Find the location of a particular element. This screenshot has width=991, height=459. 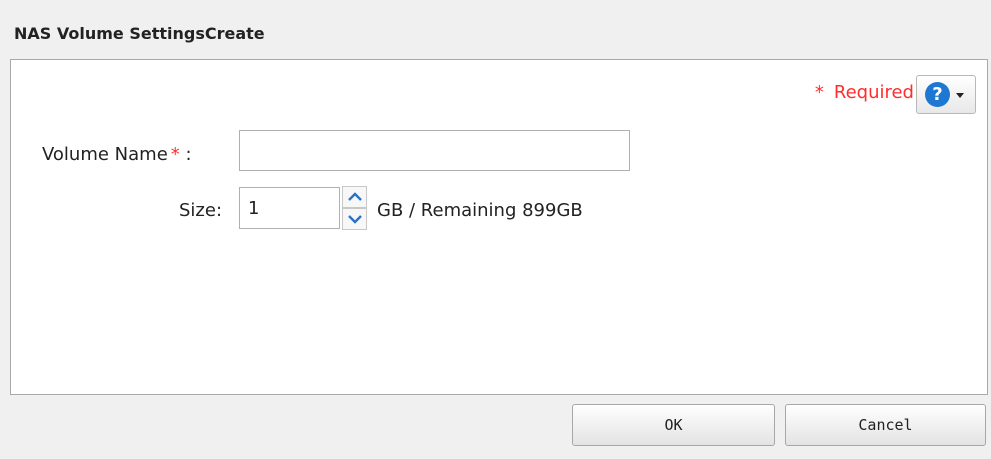

help-button: ? is located at coordinates (946, 94).